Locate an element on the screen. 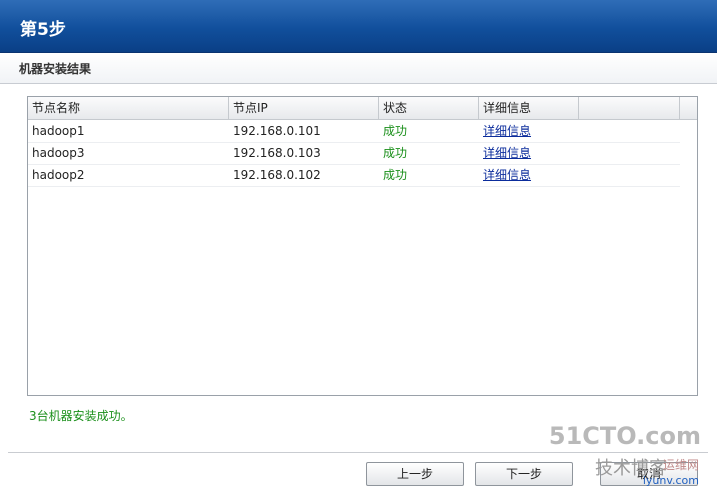  watermark-text: 51CTO.com is located at coordinates (624, 436).